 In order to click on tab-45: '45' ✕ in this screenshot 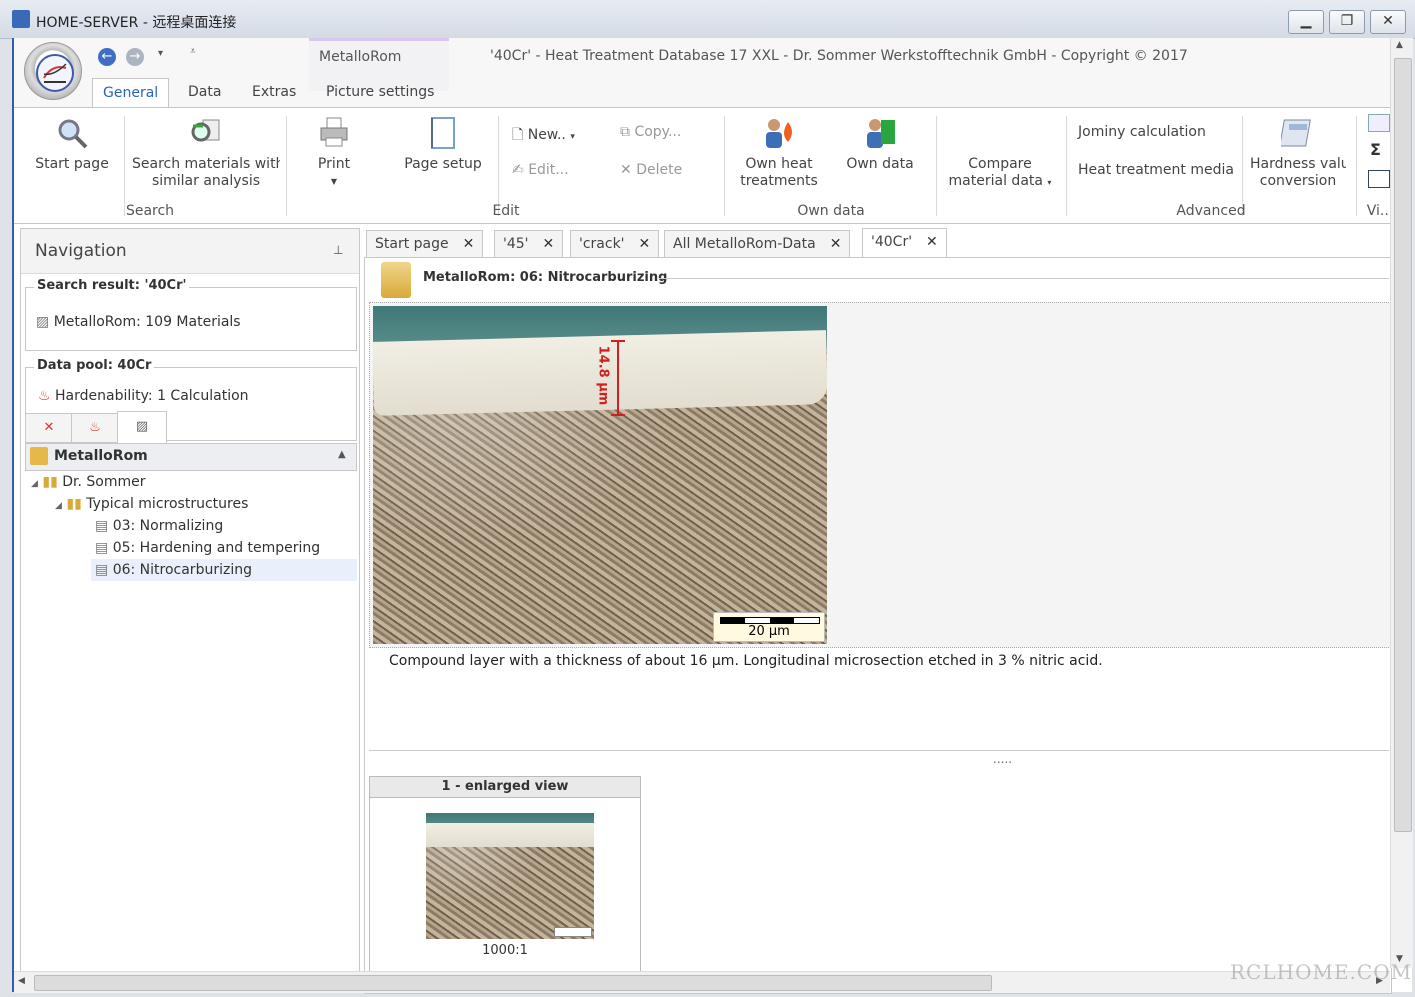, I will do `click(529, 244)`.